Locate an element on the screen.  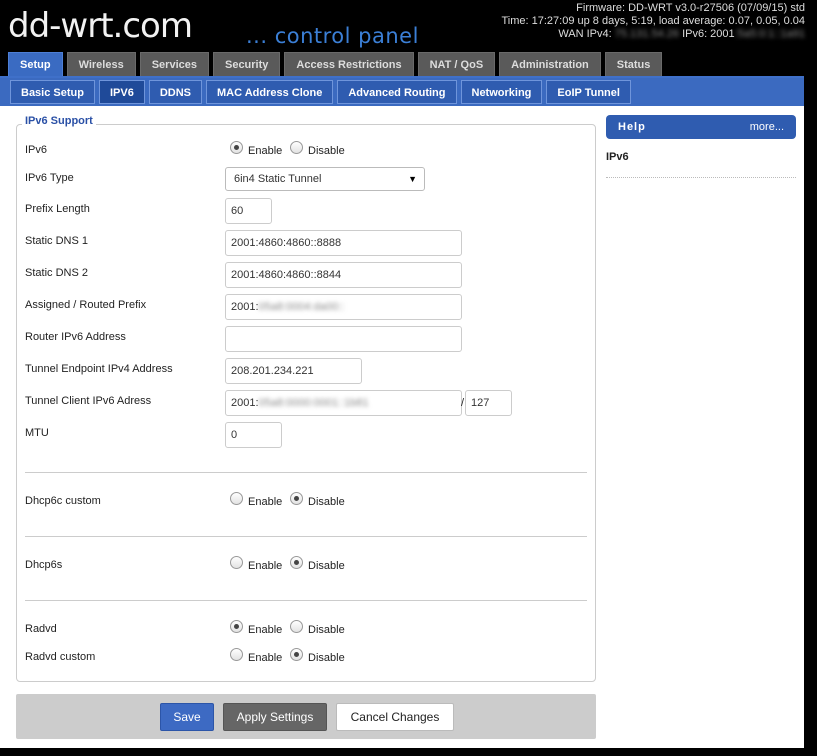
tab-access-restrictions: Access Restrictions is located at coordinates (349, 64).